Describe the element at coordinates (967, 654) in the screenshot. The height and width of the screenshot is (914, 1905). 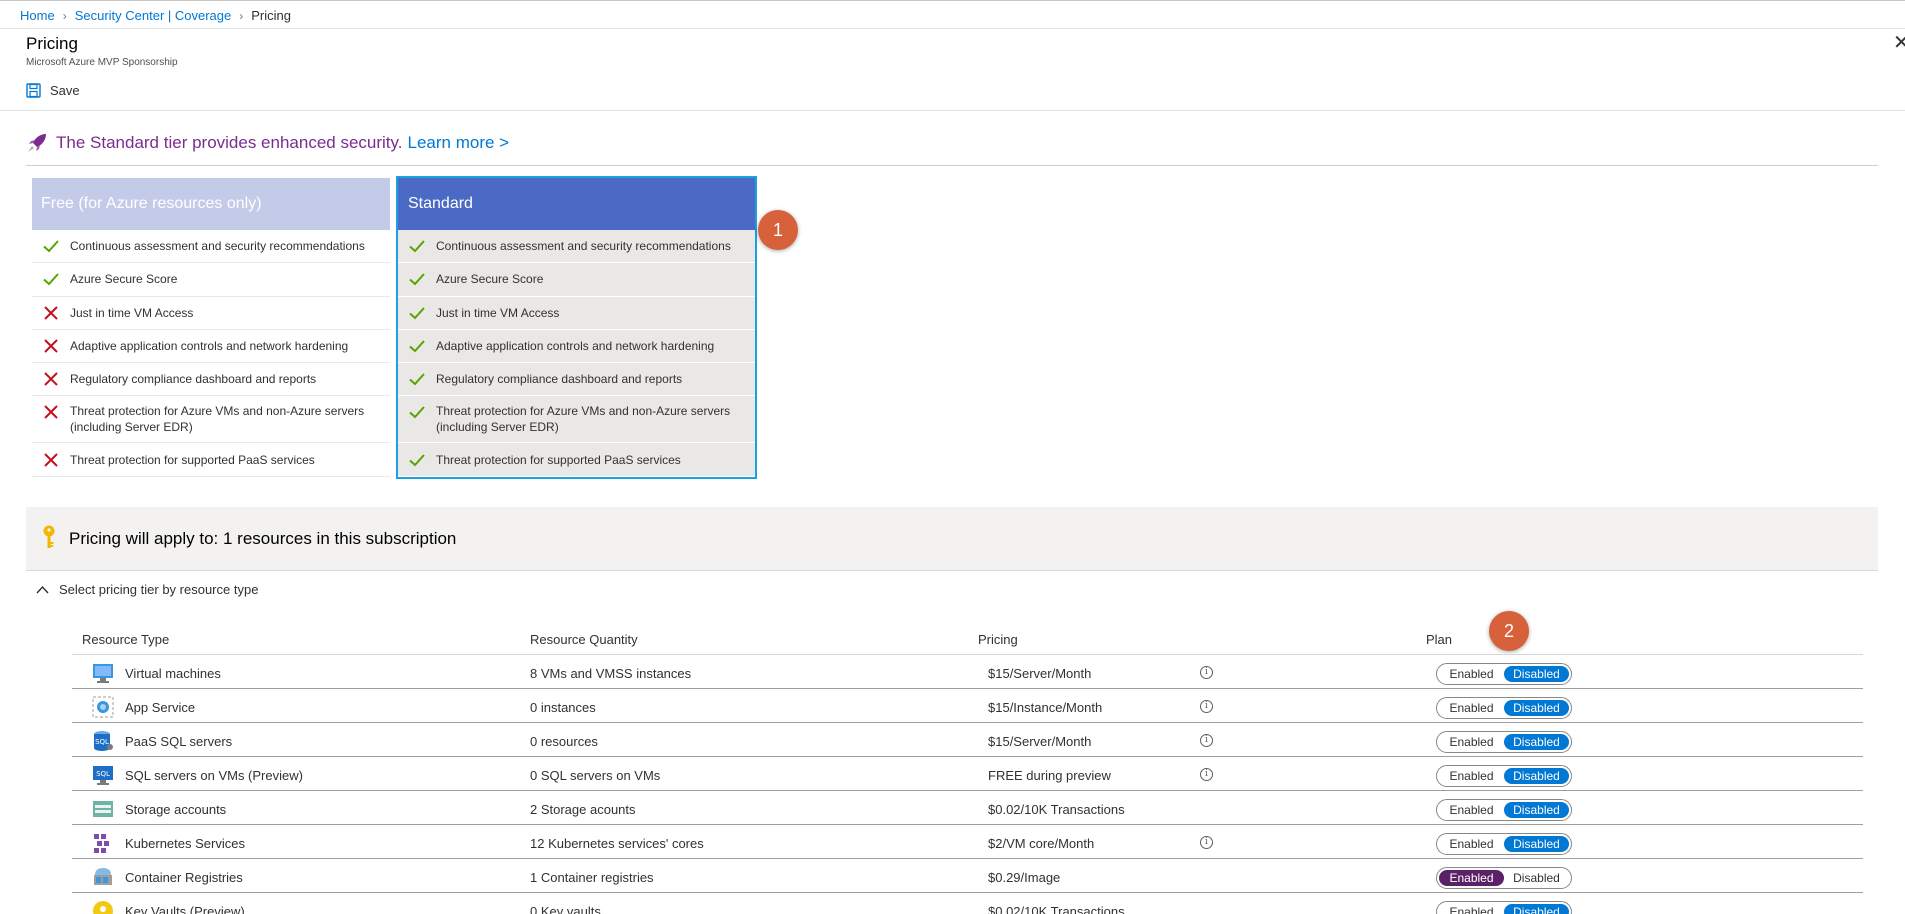
I see `table-header-divider` at that location.